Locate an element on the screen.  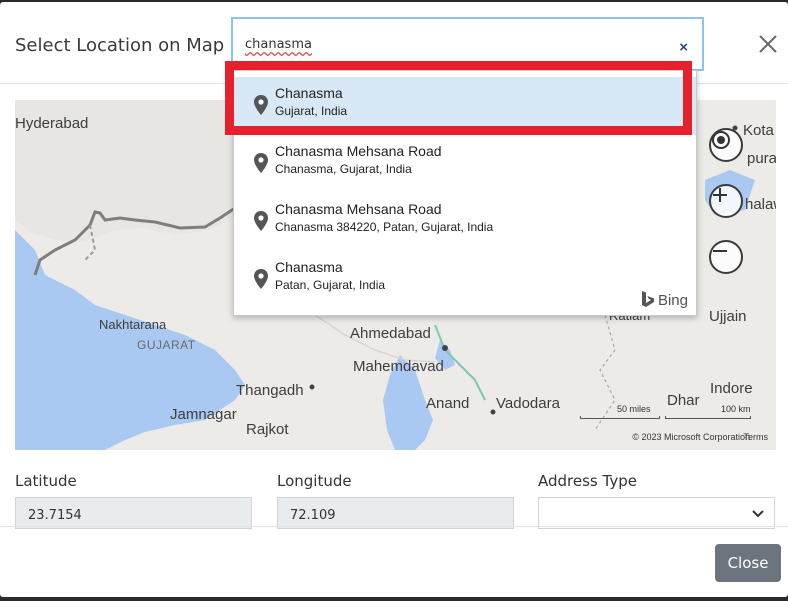
map-label-ahmedabad: Ahmedabad is located at coordinates (390, 333).